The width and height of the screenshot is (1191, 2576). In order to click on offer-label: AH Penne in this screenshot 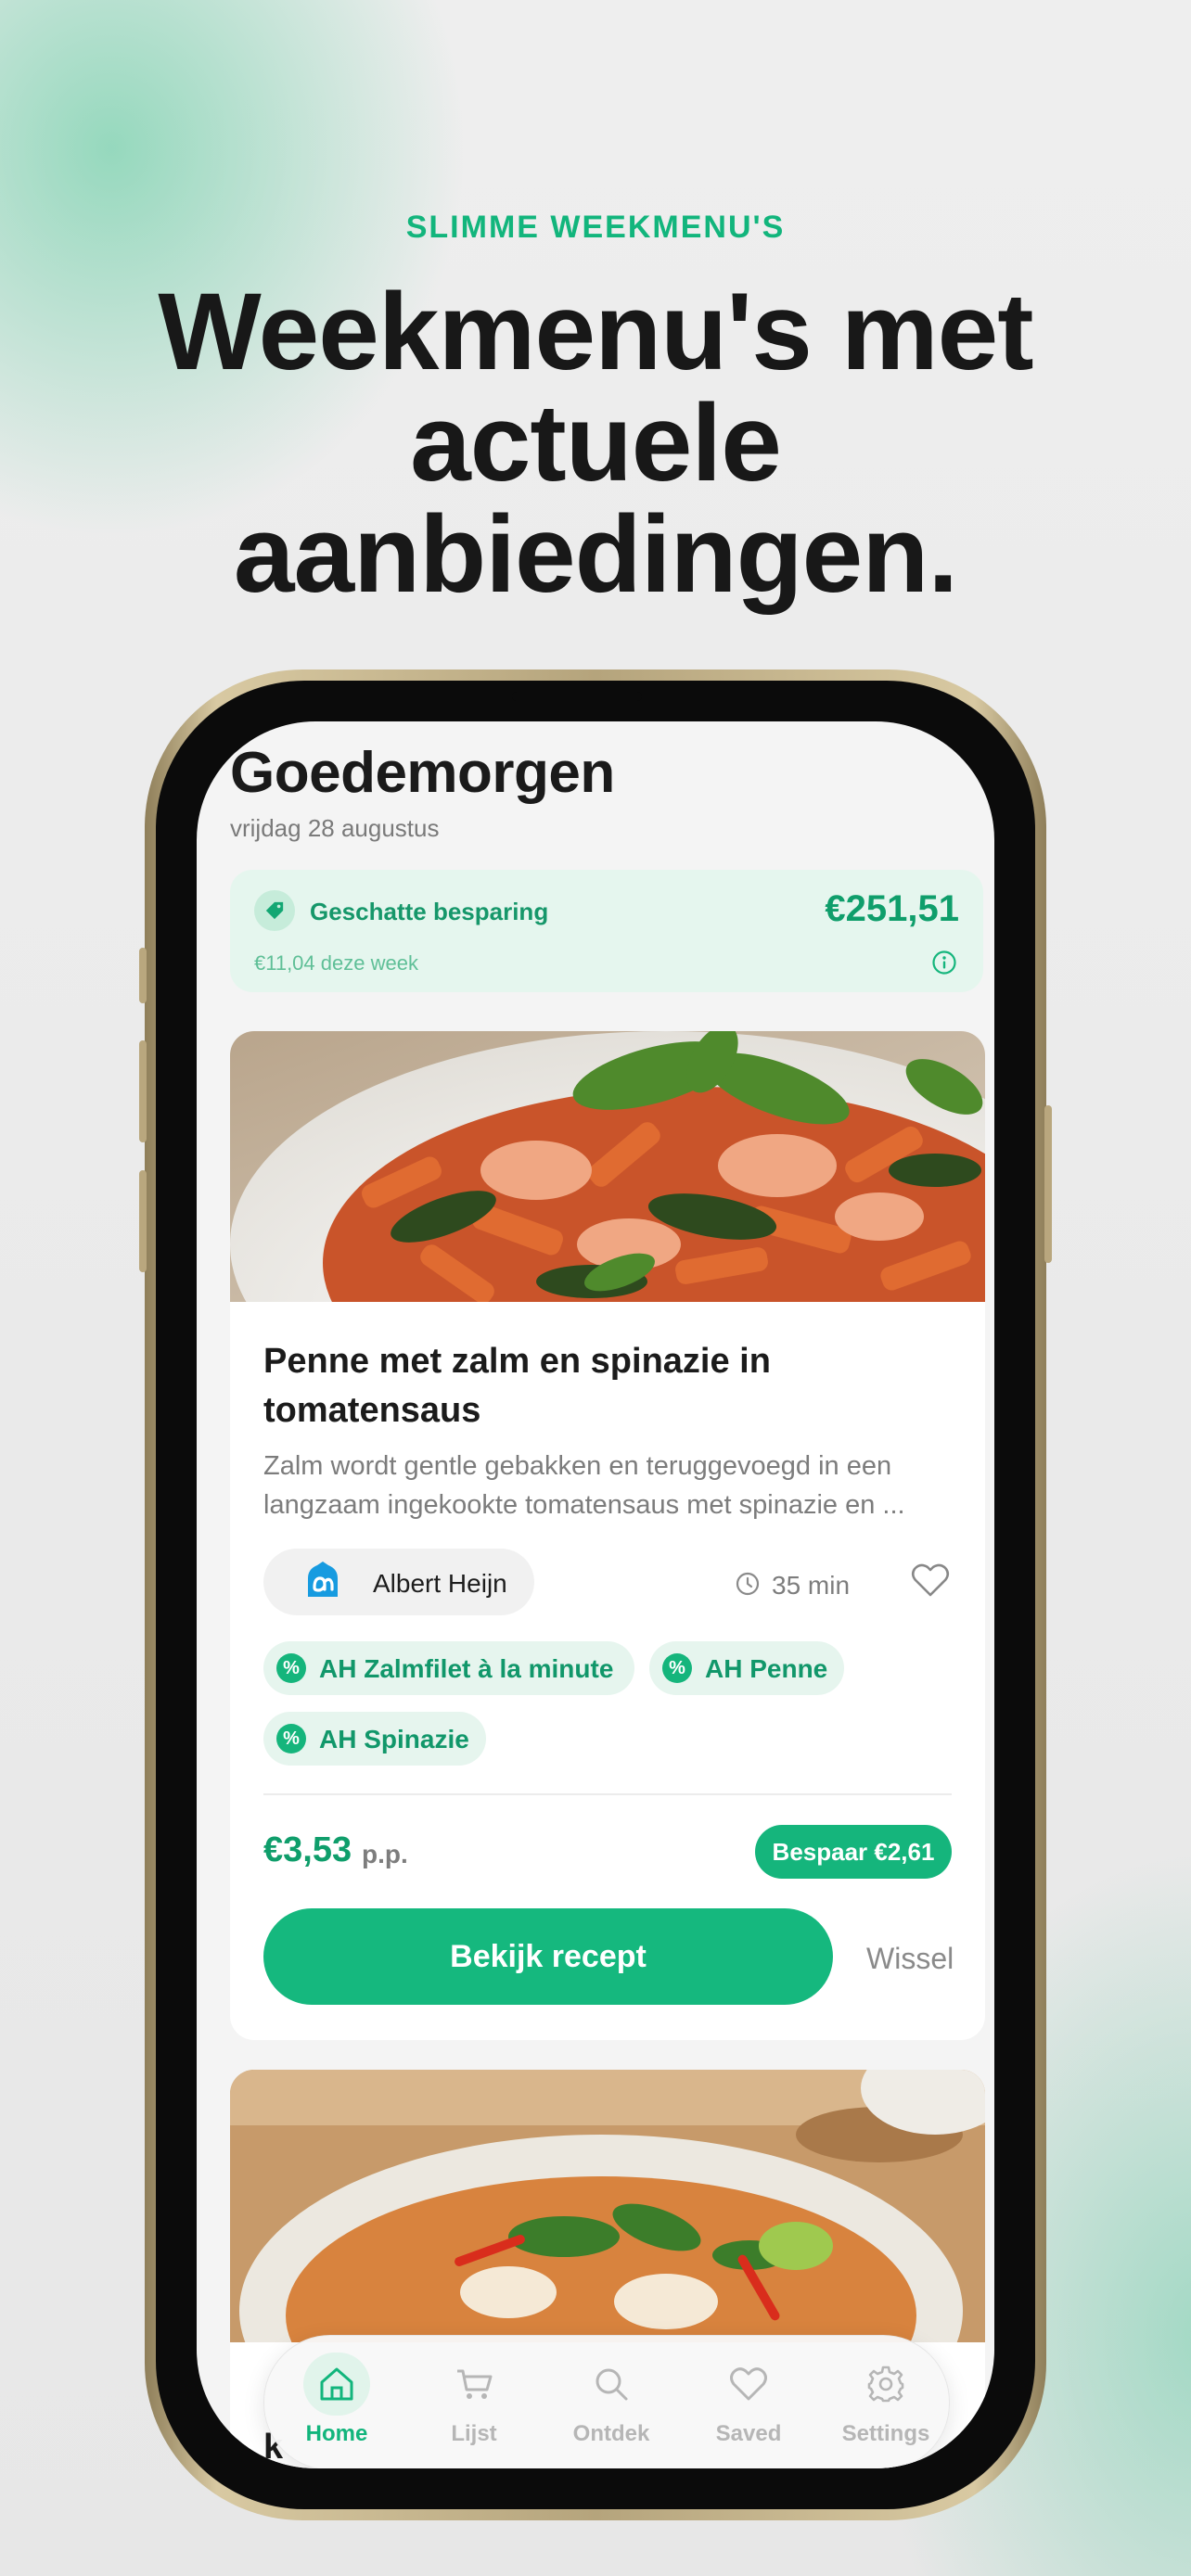, I will do `click(766, 1668)`.